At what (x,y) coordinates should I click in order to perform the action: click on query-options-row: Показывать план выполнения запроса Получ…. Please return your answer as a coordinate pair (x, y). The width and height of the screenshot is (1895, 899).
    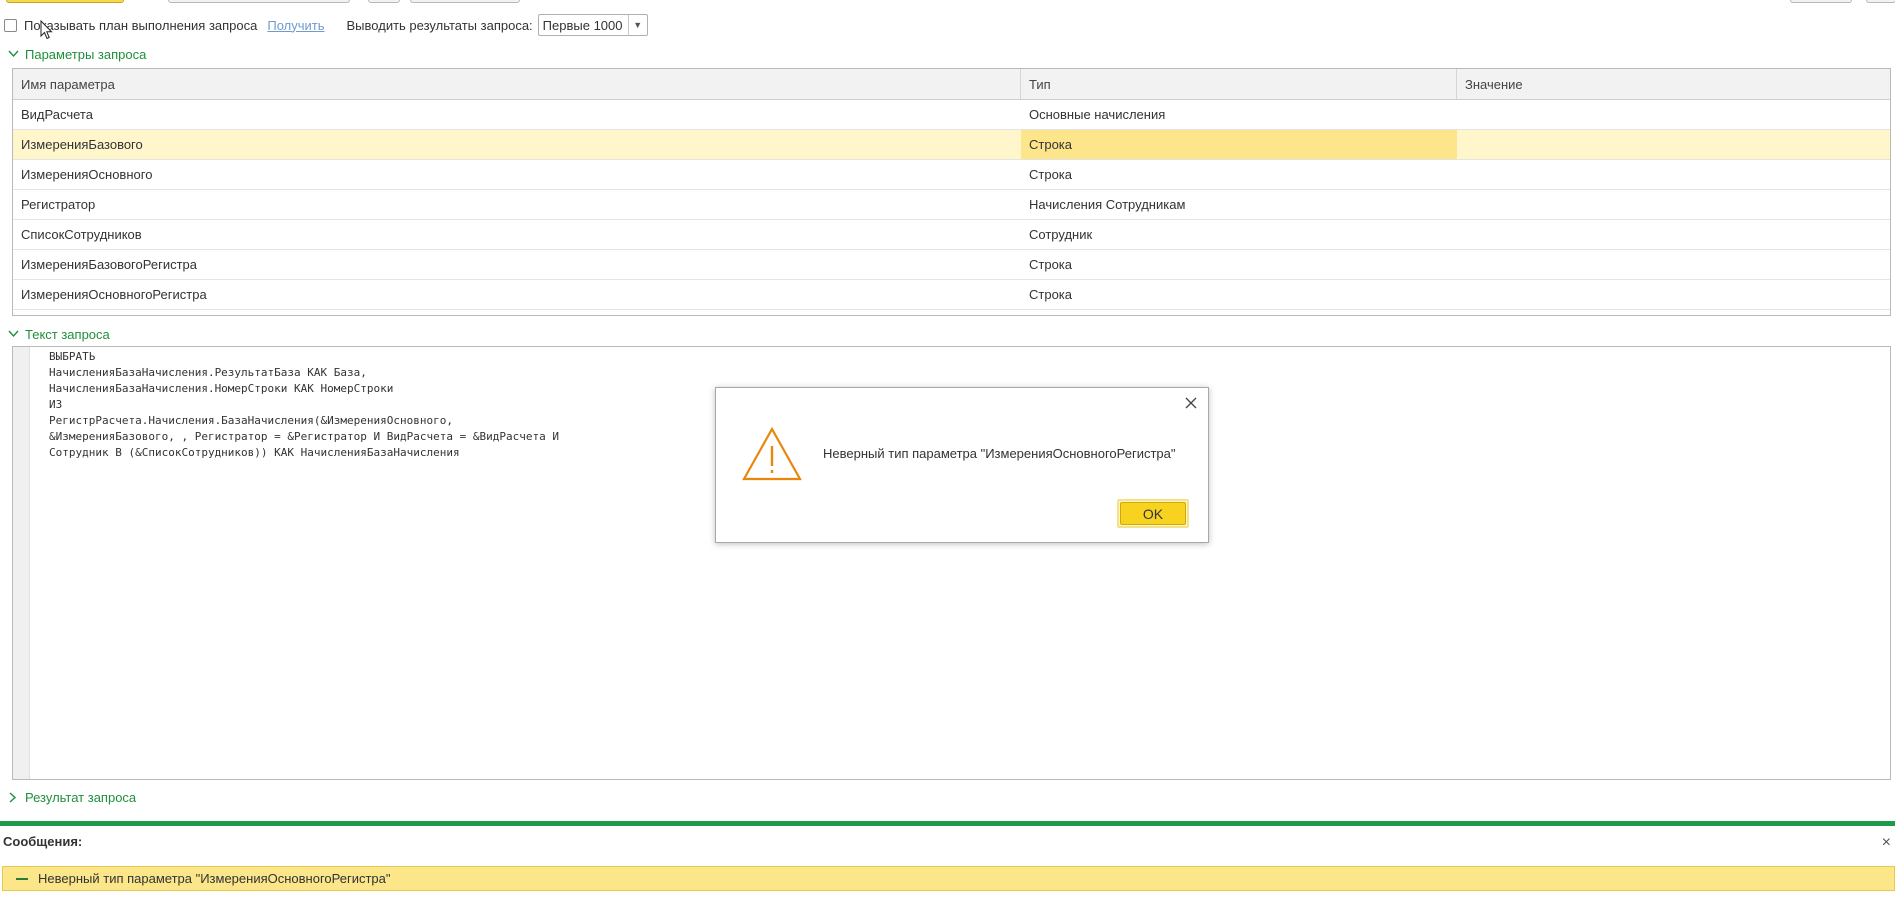
    Looking at the image, I should click on (947, 25).